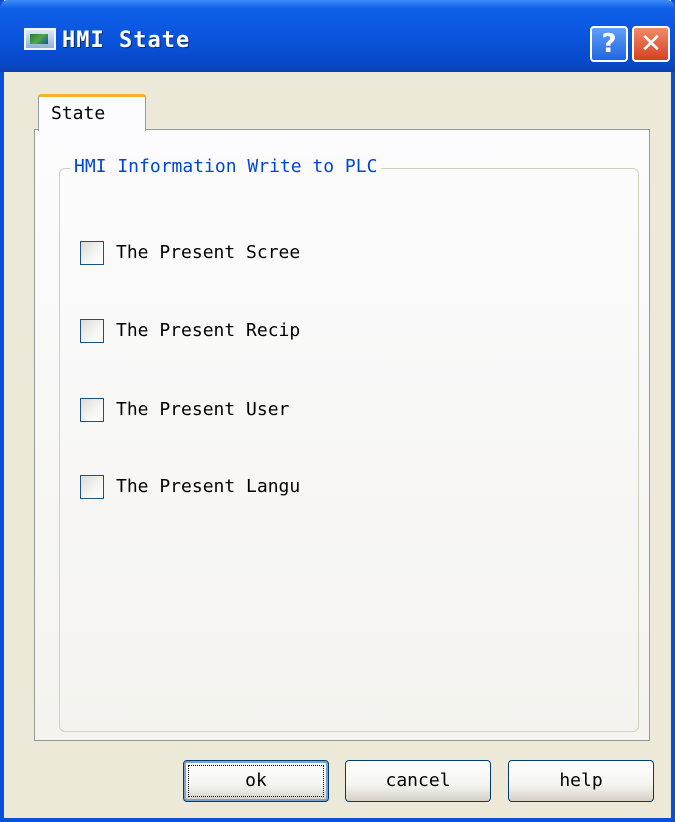 This screenshot has width=675, height=822. What do you see at coordinates (92, 253) in the screenshot?
I see `checkbox-present-screen` at bounding box center [92, 253].